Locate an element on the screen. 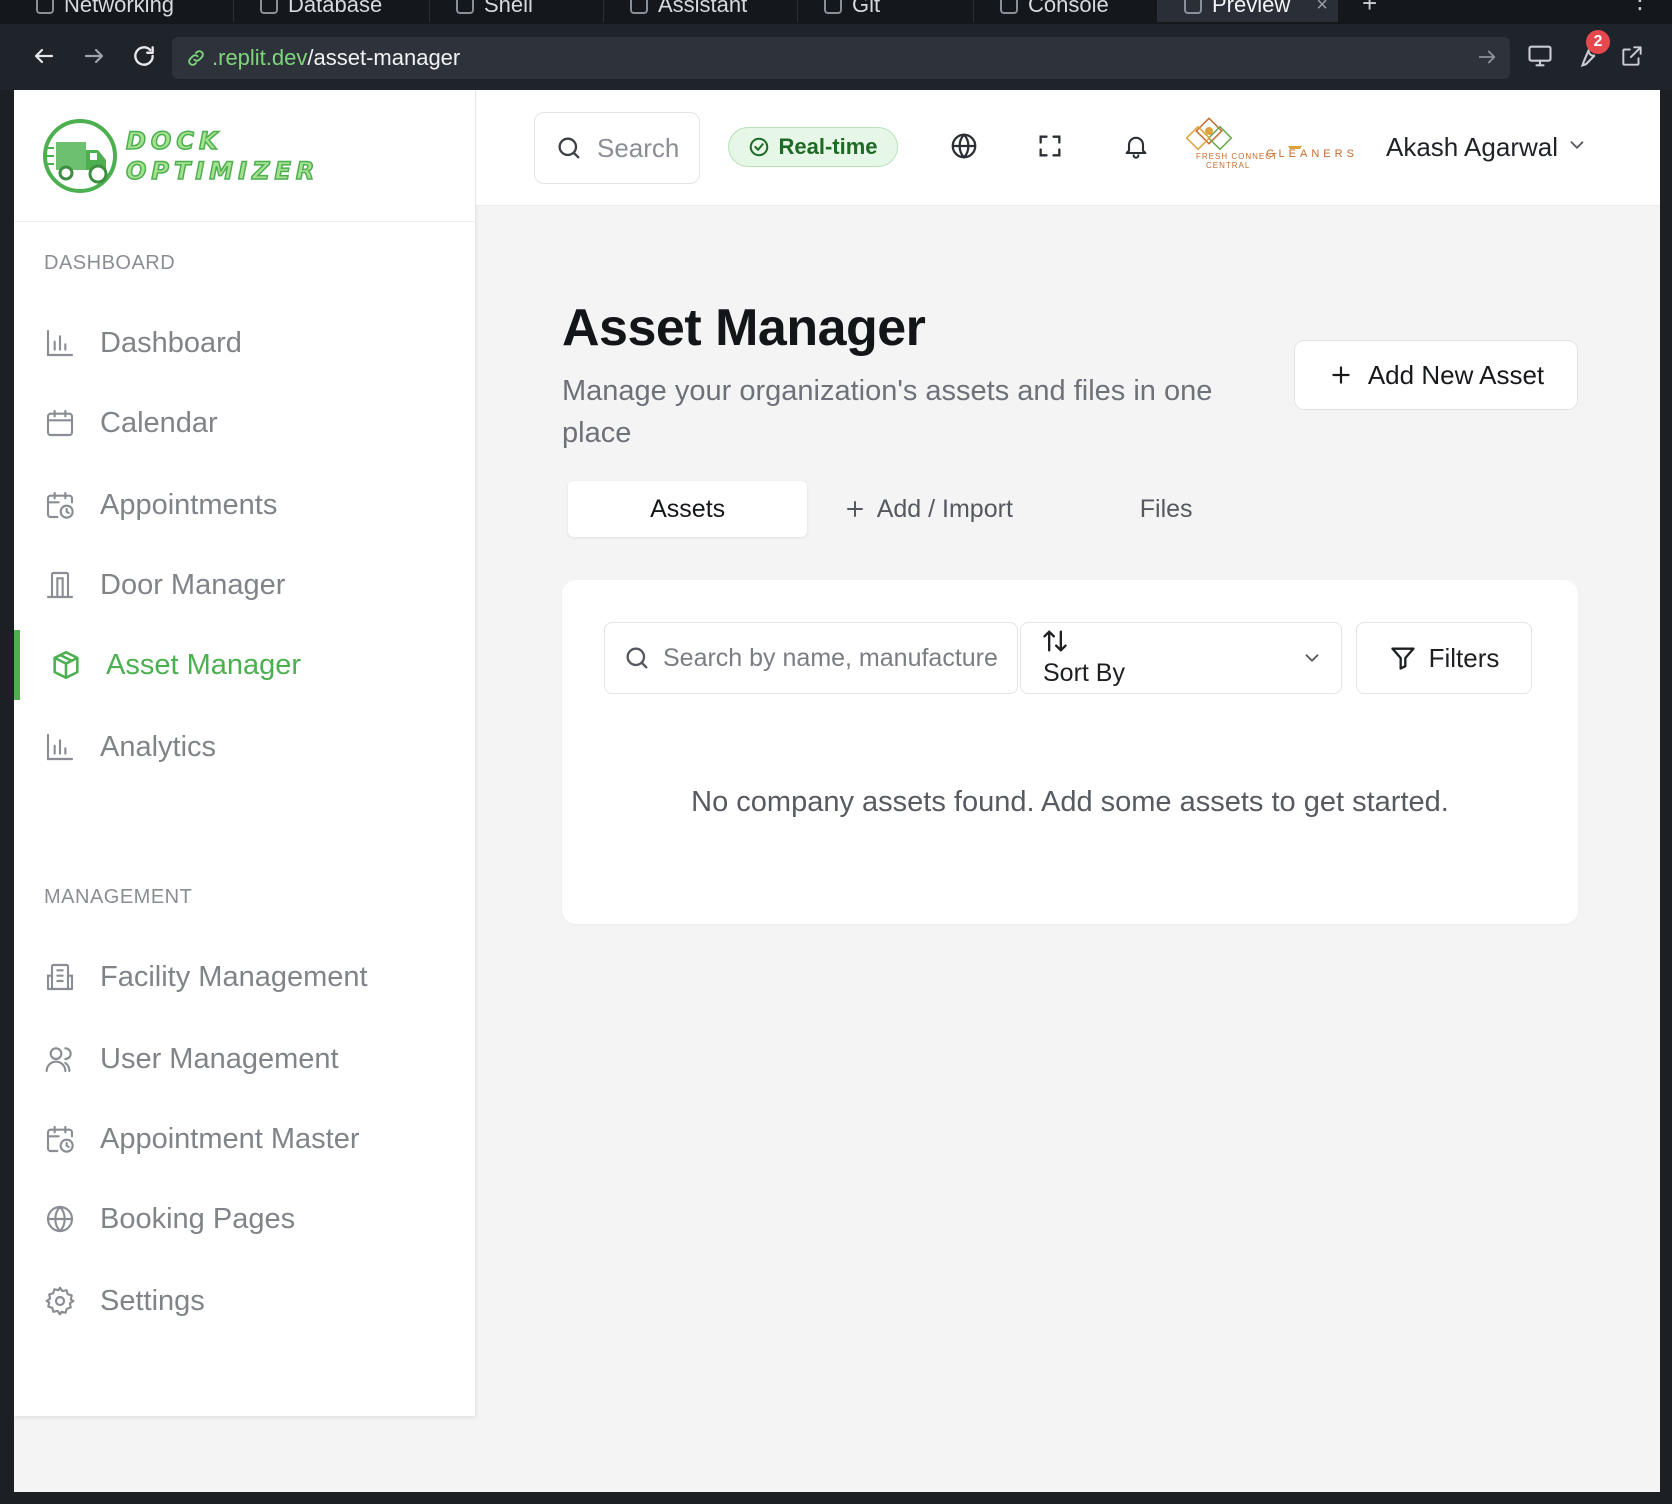  reload-button is located at coordinates (144, 56).